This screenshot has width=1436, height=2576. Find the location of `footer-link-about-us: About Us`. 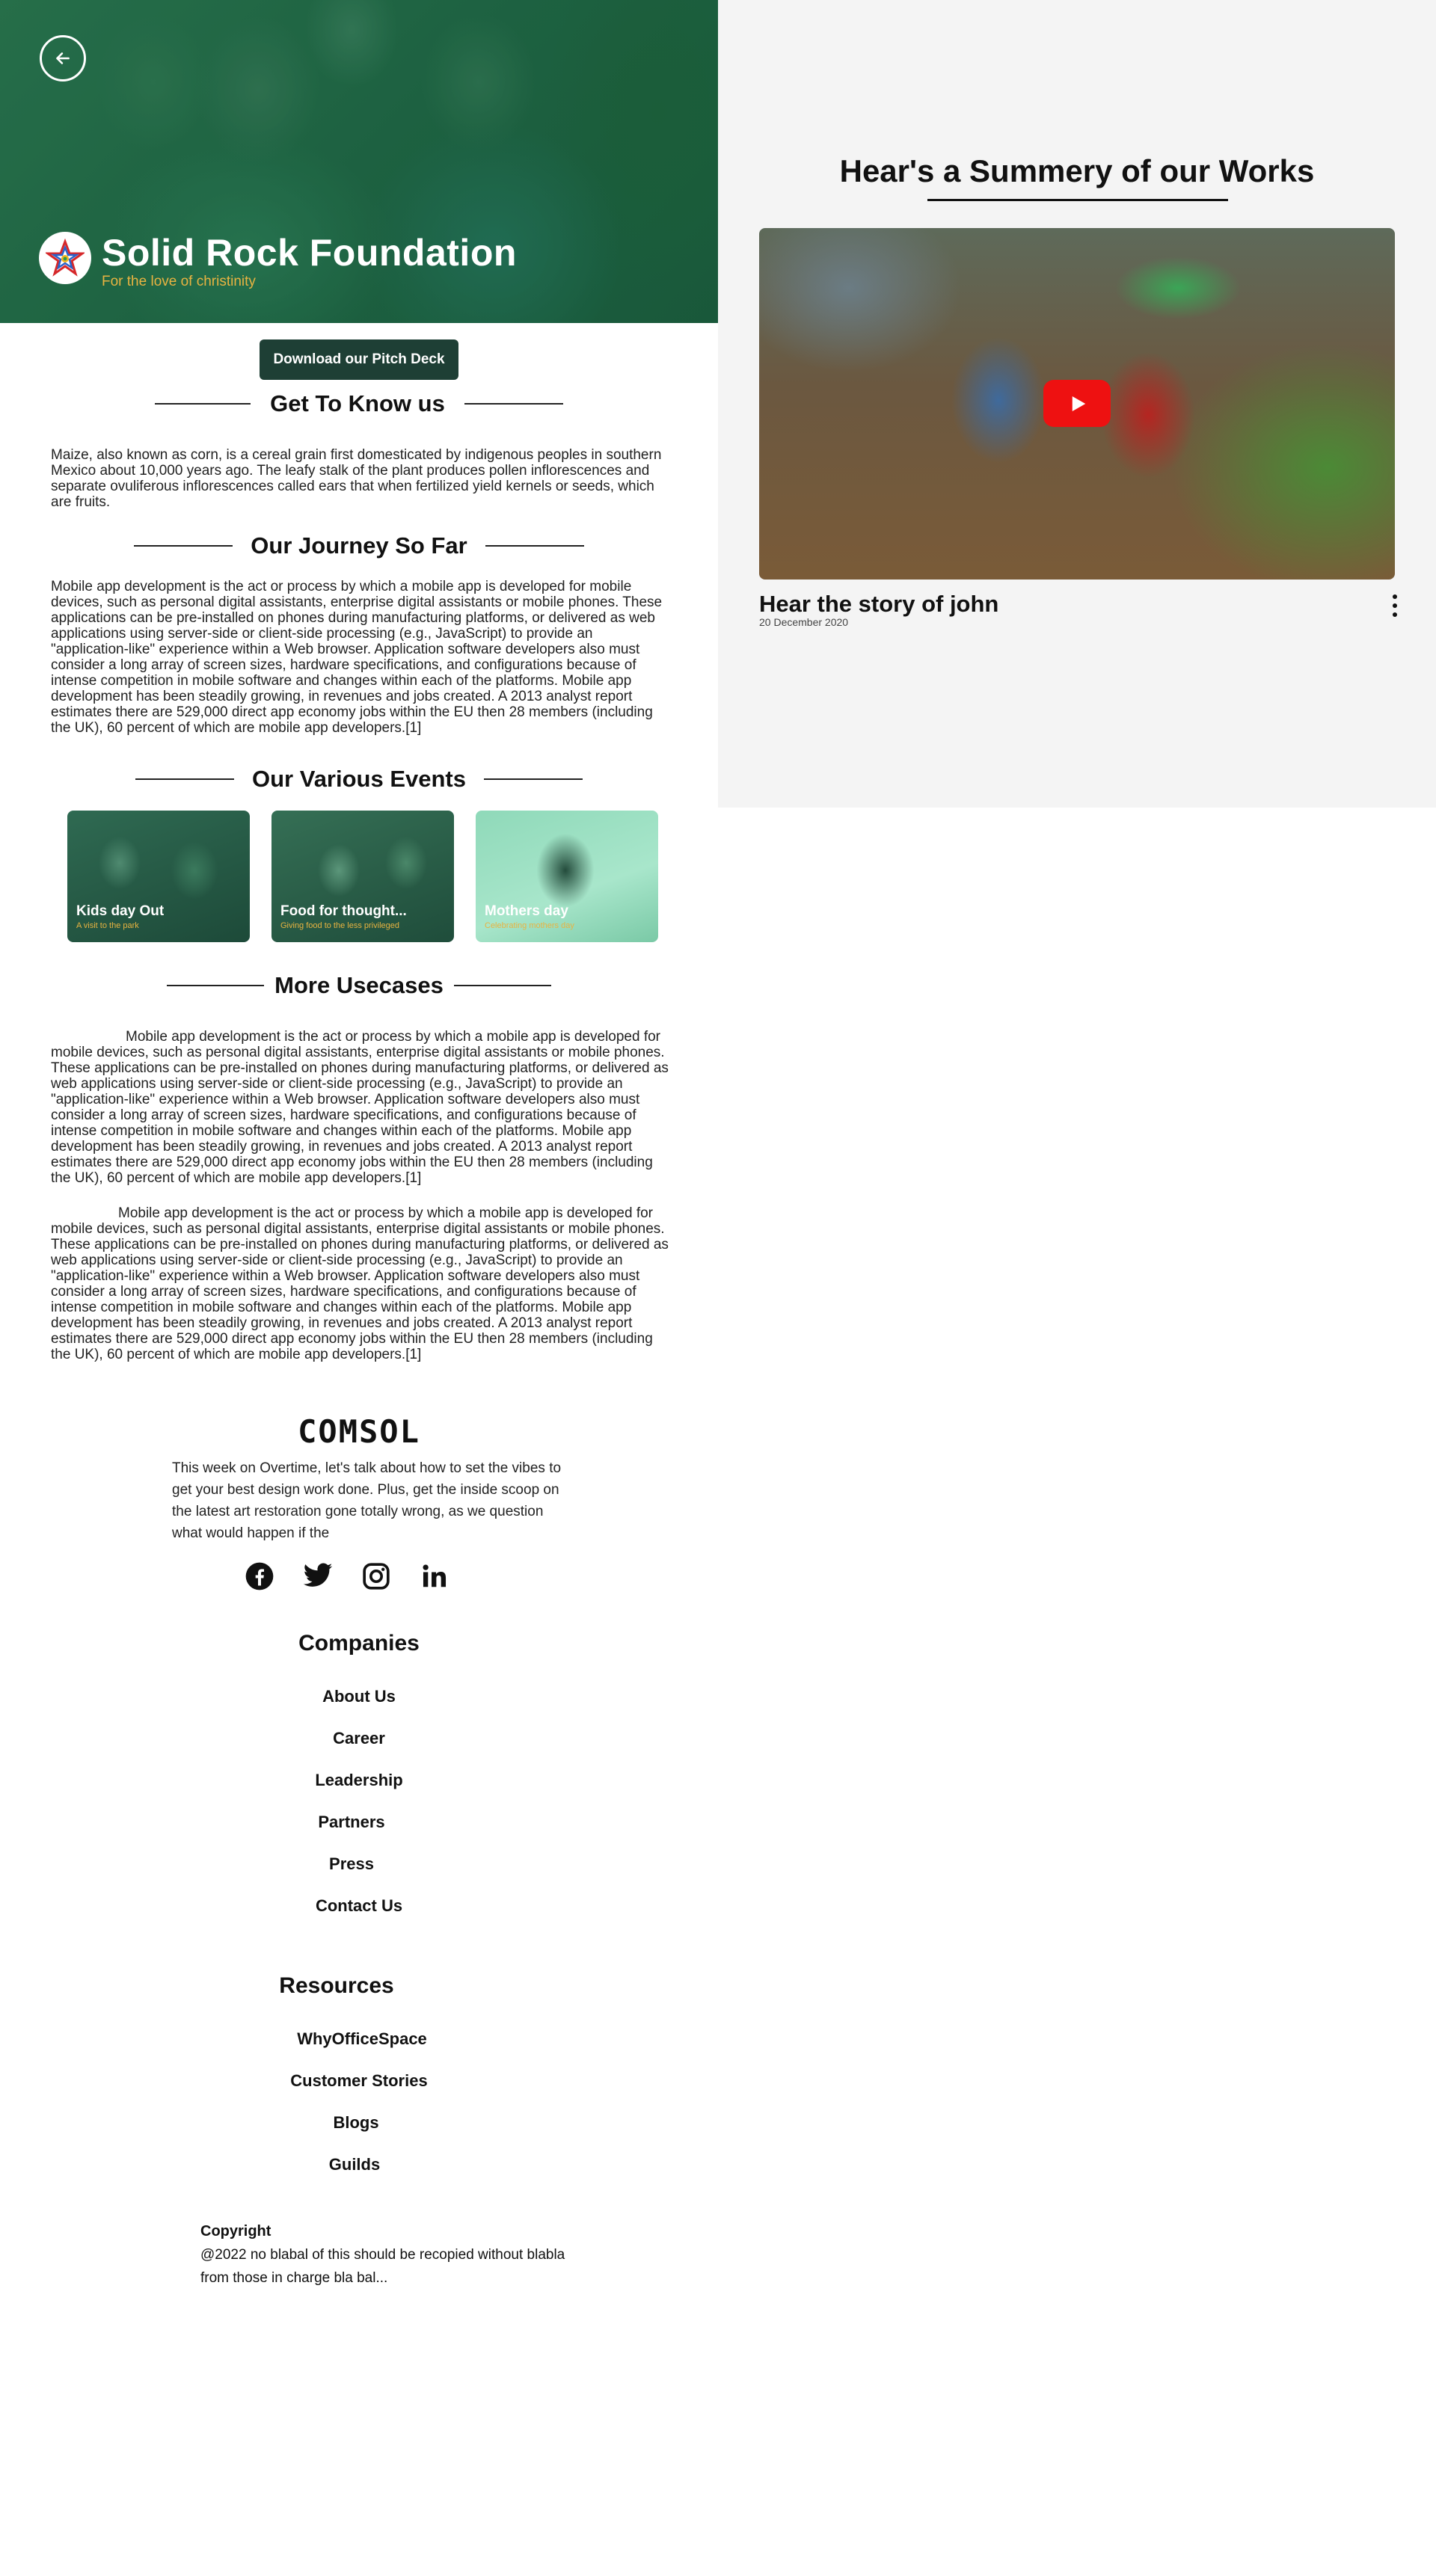

footer-link-about-us: About Us is located at coordinates (359, 1697).